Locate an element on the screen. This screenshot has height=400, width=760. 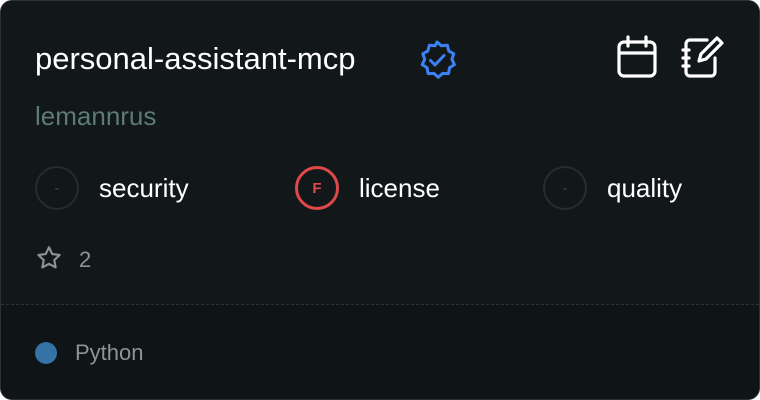
metric-label: quality is located at coordinates (645, 188).